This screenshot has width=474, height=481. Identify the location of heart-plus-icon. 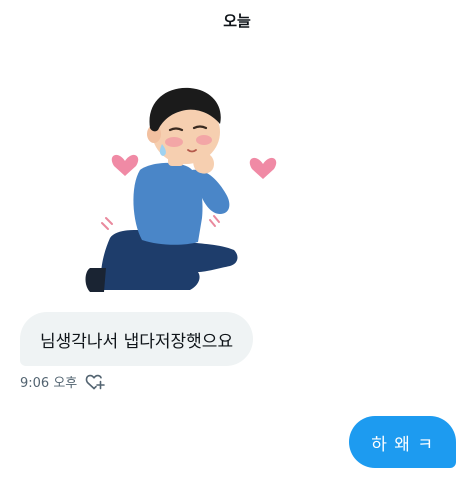
(95, 382).